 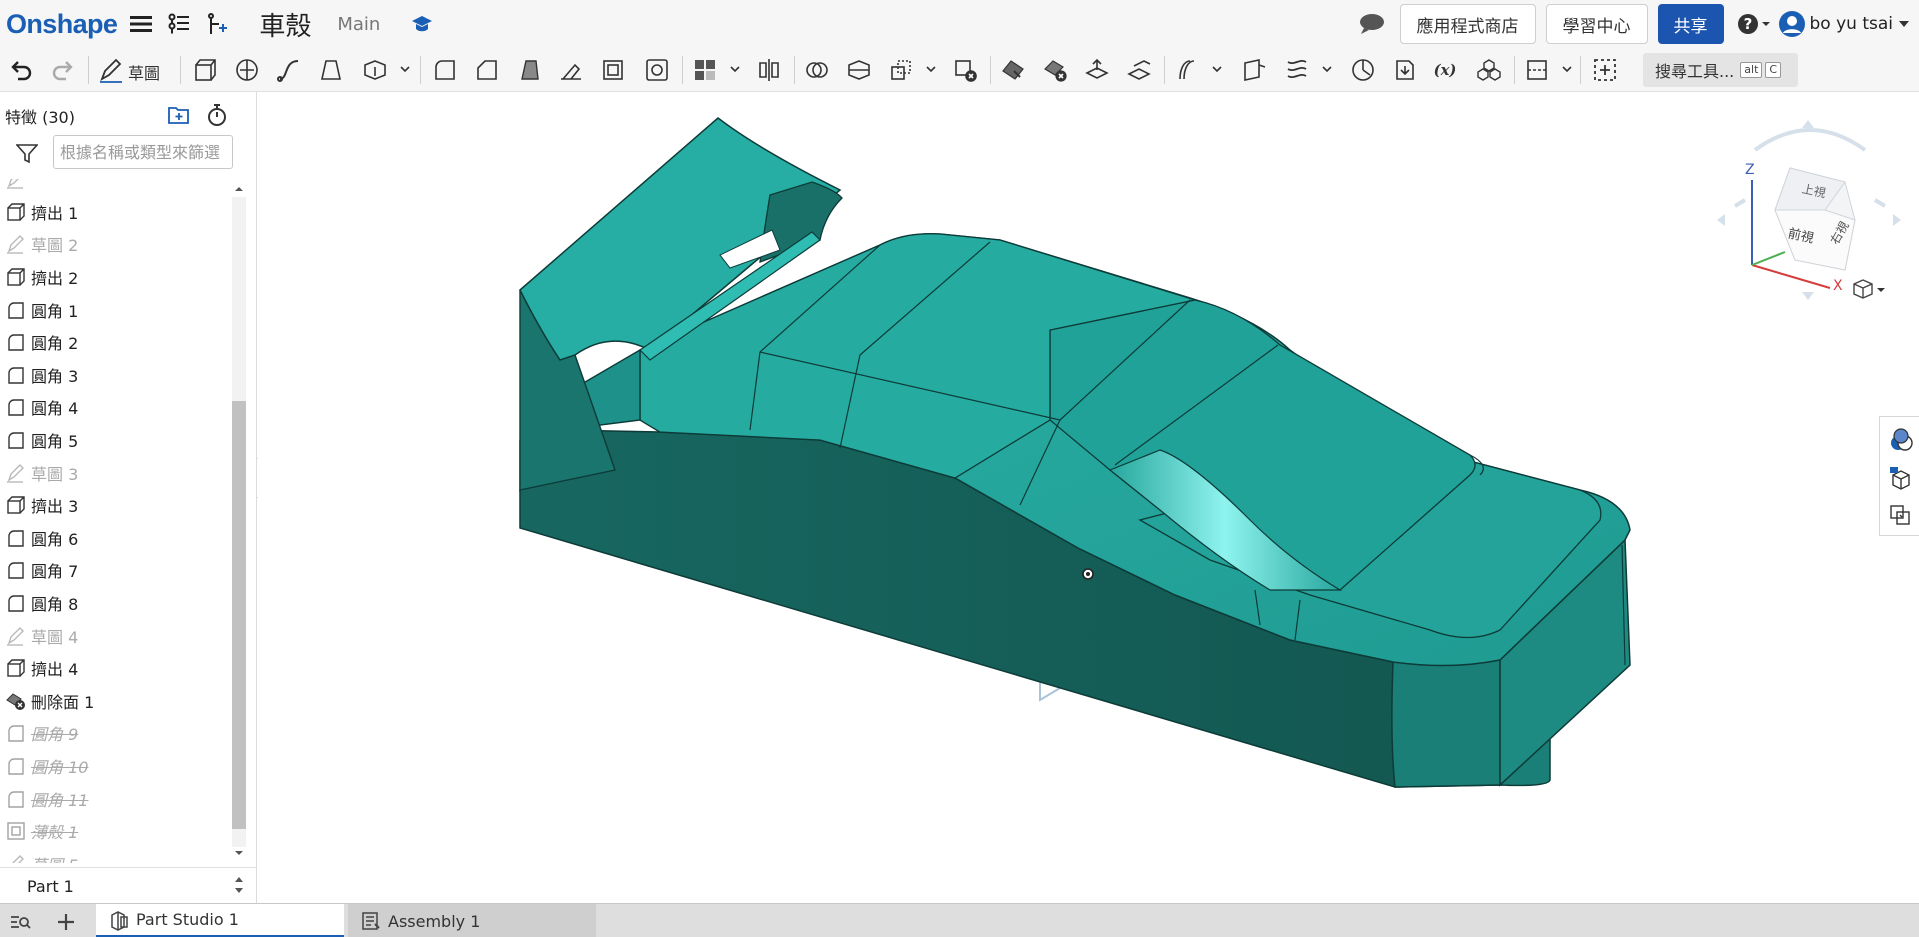 What do you see at coordinates (487, 70) in the screenshot?
I see `chamfer-icon` at bounding box center [487, 70].